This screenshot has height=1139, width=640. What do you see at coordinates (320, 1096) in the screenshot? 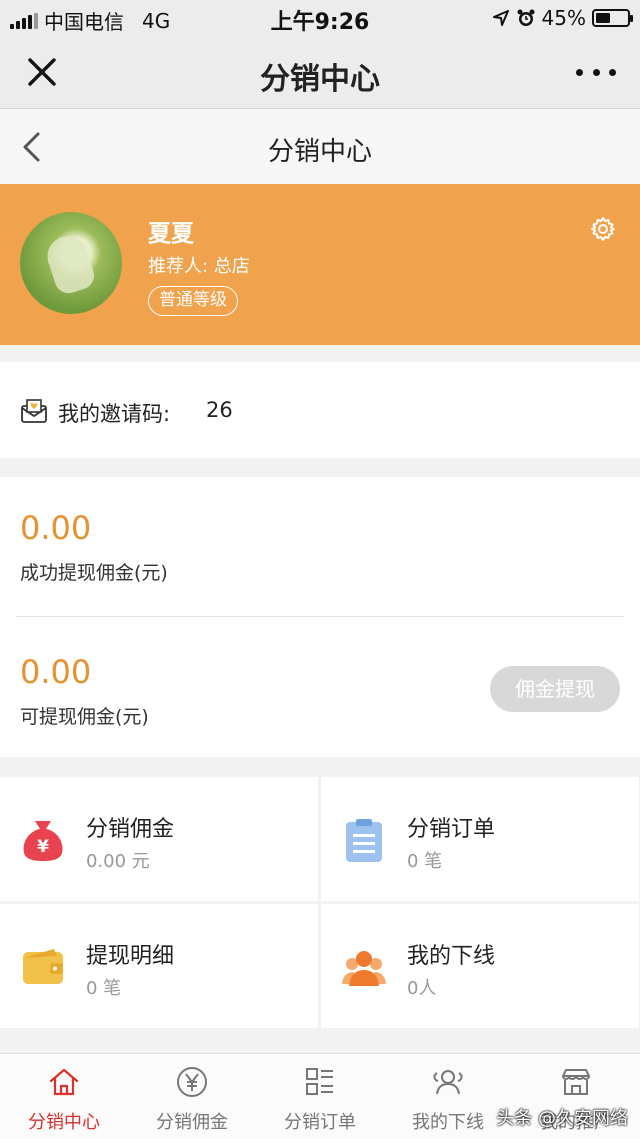
I see `tab-orders: 分销订单` at bounding box center [320, 1096].